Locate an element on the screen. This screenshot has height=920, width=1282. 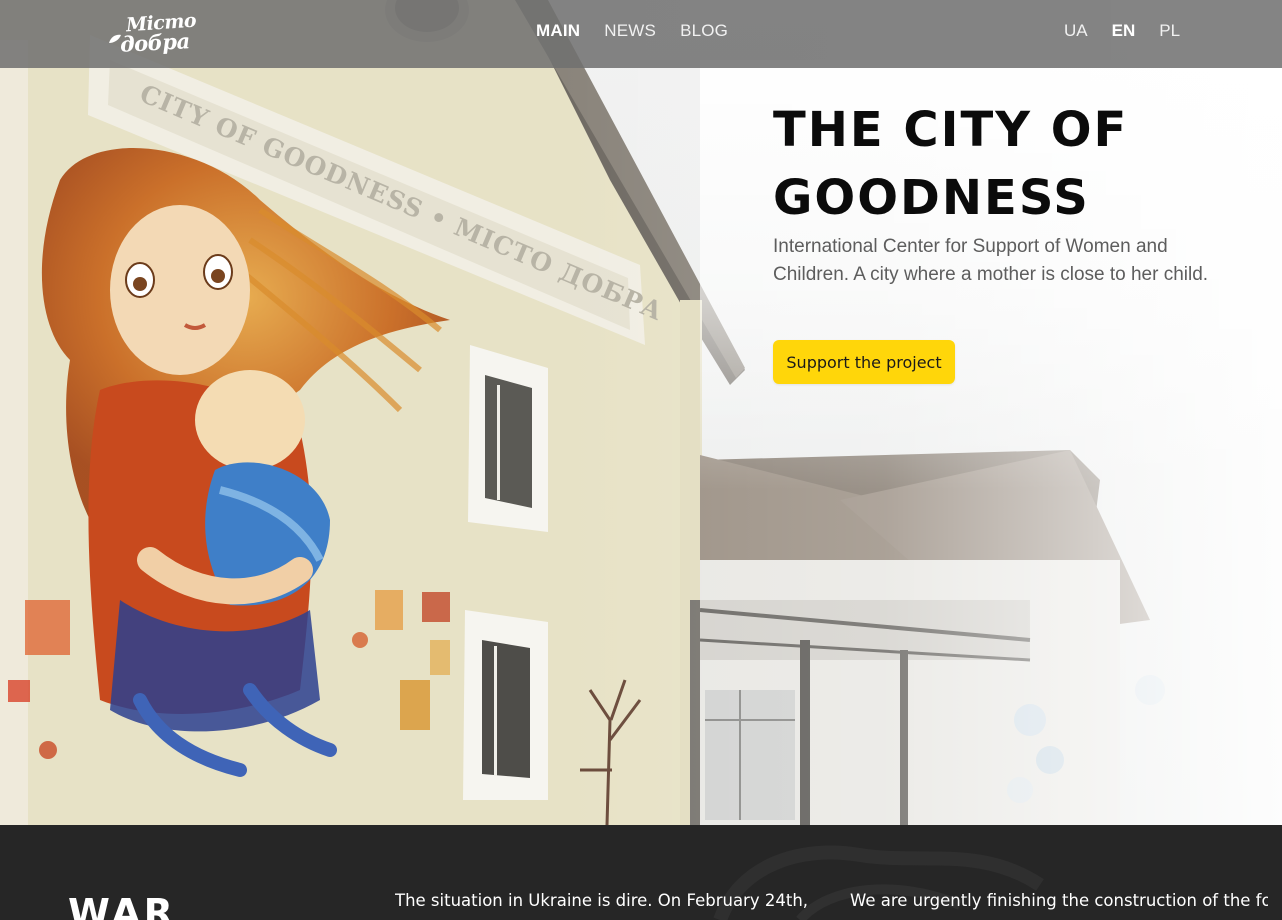
lang-pl: PL is located at coordinates (1169, 31).